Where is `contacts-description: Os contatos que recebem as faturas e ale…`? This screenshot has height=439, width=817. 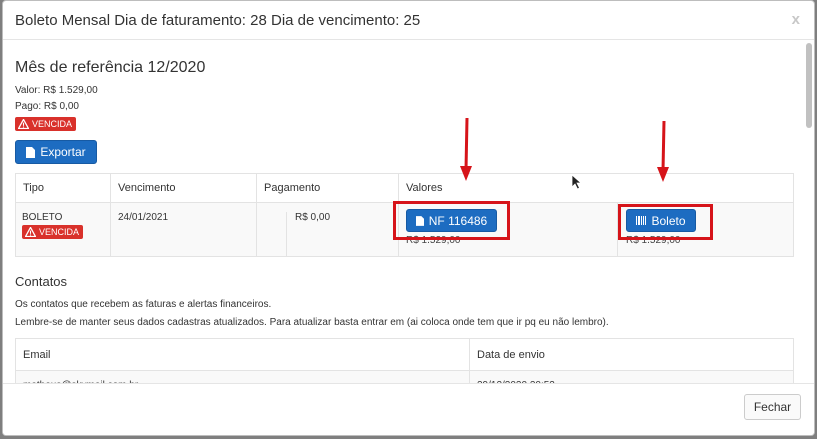
contacts-description: Os contatos que recebem as faturas e ale… is located at coordinates (143, 304).